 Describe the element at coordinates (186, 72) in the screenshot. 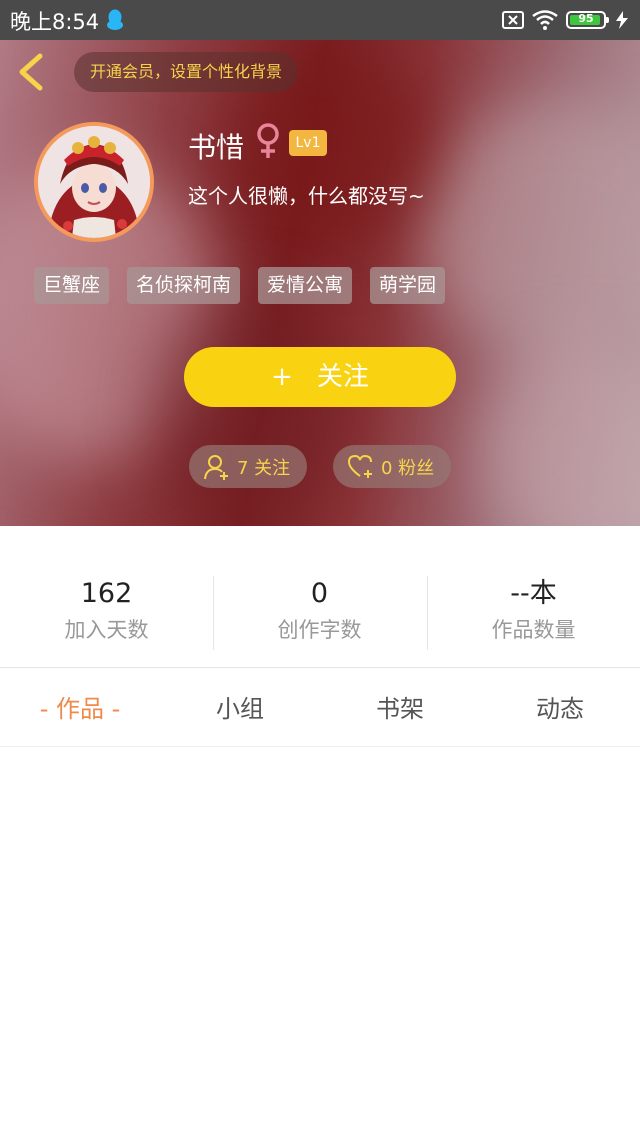

I see `vip-promo-button: 开通会员，设置个性化背景` at that location.